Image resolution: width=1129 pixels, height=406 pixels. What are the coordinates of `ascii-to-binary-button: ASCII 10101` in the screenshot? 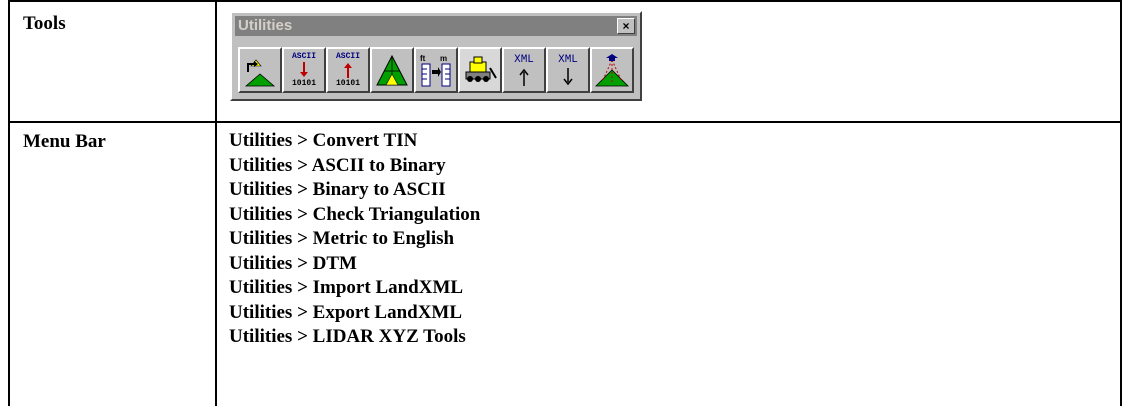 It's located at (304, 70).